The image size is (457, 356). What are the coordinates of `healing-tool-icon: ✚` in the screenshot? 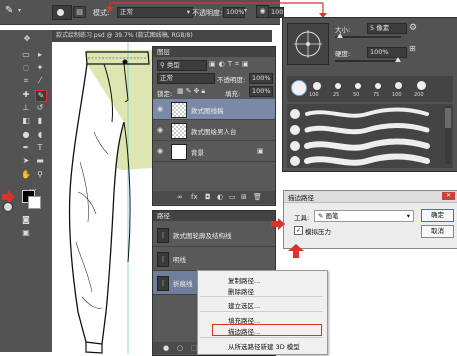 It's located at (26, 95).